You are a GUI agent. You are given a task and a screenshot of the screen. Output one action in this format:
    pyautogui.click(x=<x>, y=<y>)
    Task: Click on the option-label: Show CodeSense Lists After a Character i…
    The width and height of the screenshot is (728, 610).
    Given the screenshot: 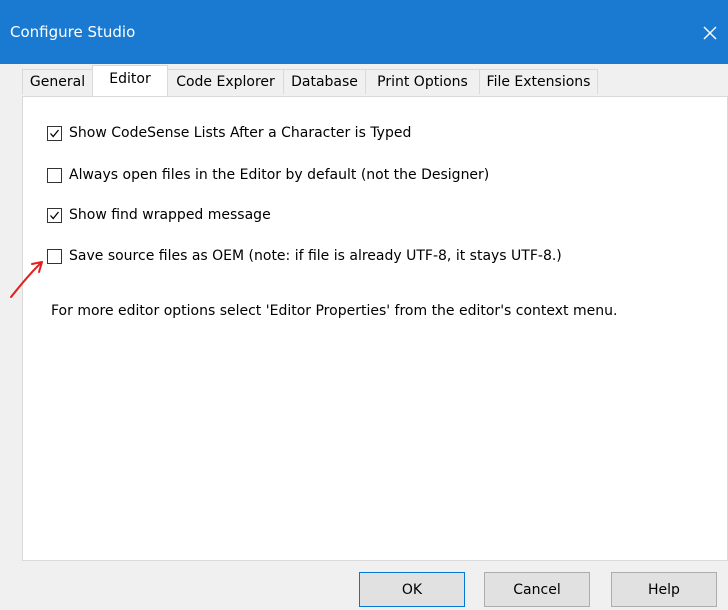 What is the action you would take?
    pyautogui.click(x=240, y=133)
    